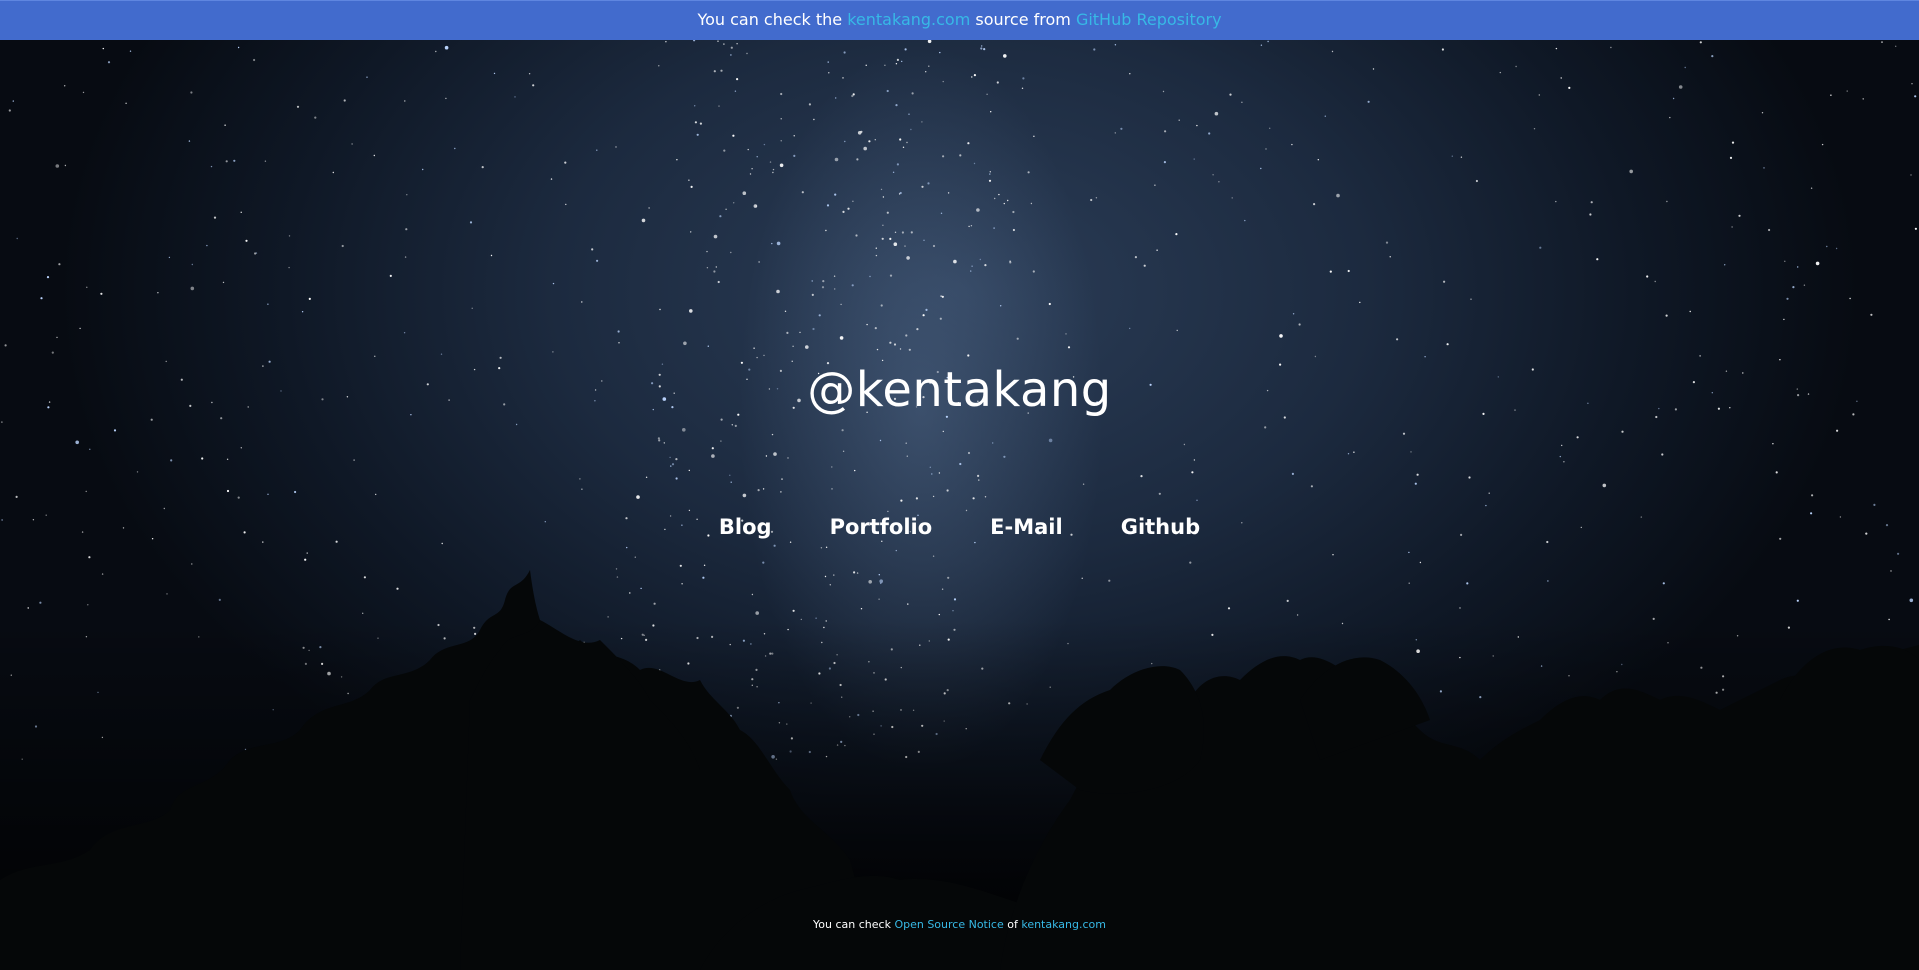  What do you see at coordinates (1149, 19) in the screenshot?
I see `banner-repo-link: GitHub Repository` at bounding box center [1149, 19].